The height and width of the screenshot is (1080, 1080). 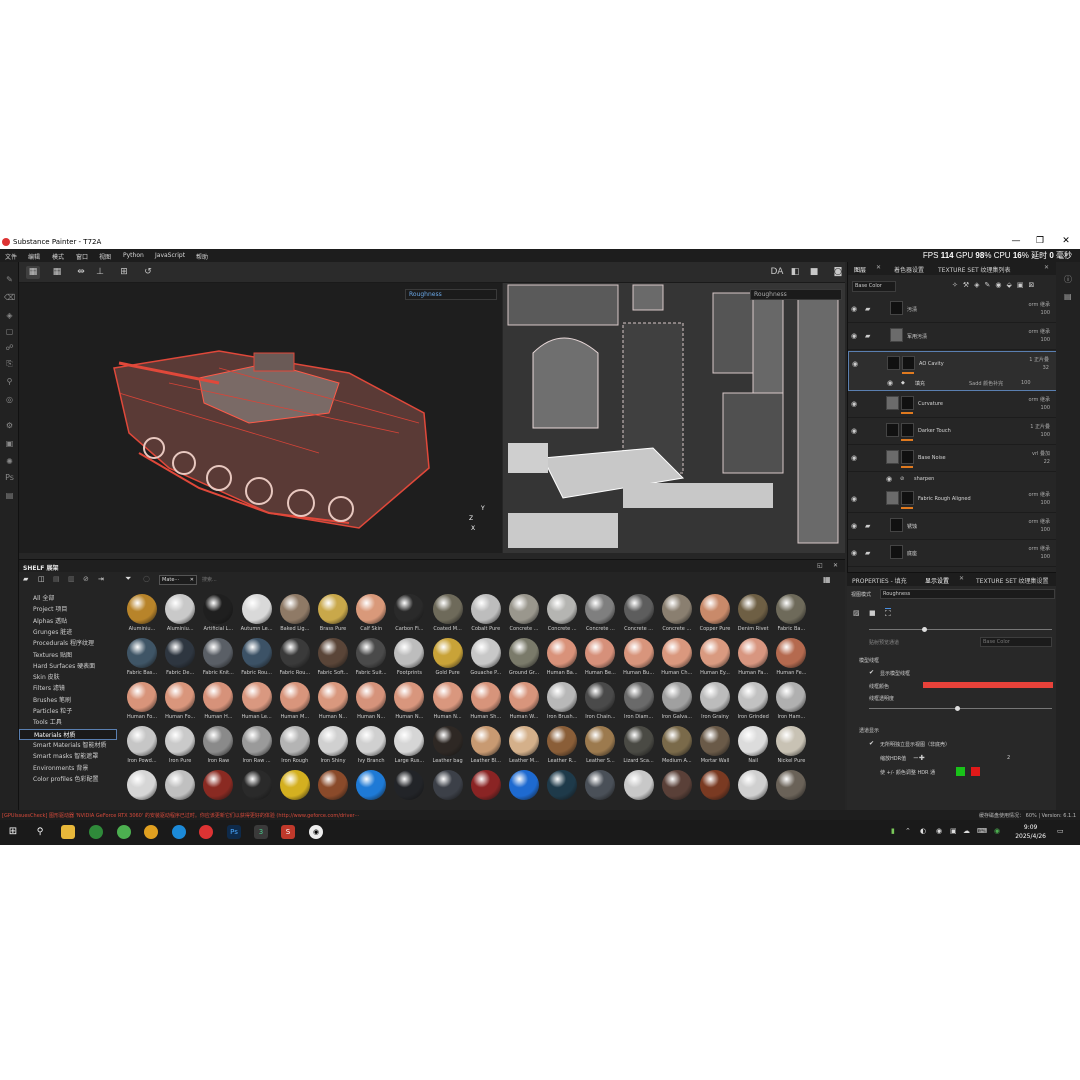 What do you see at coordinates (100, 272) in the screenshot?
I see `align-icon: ⊥` at bounding box center [100, 272].